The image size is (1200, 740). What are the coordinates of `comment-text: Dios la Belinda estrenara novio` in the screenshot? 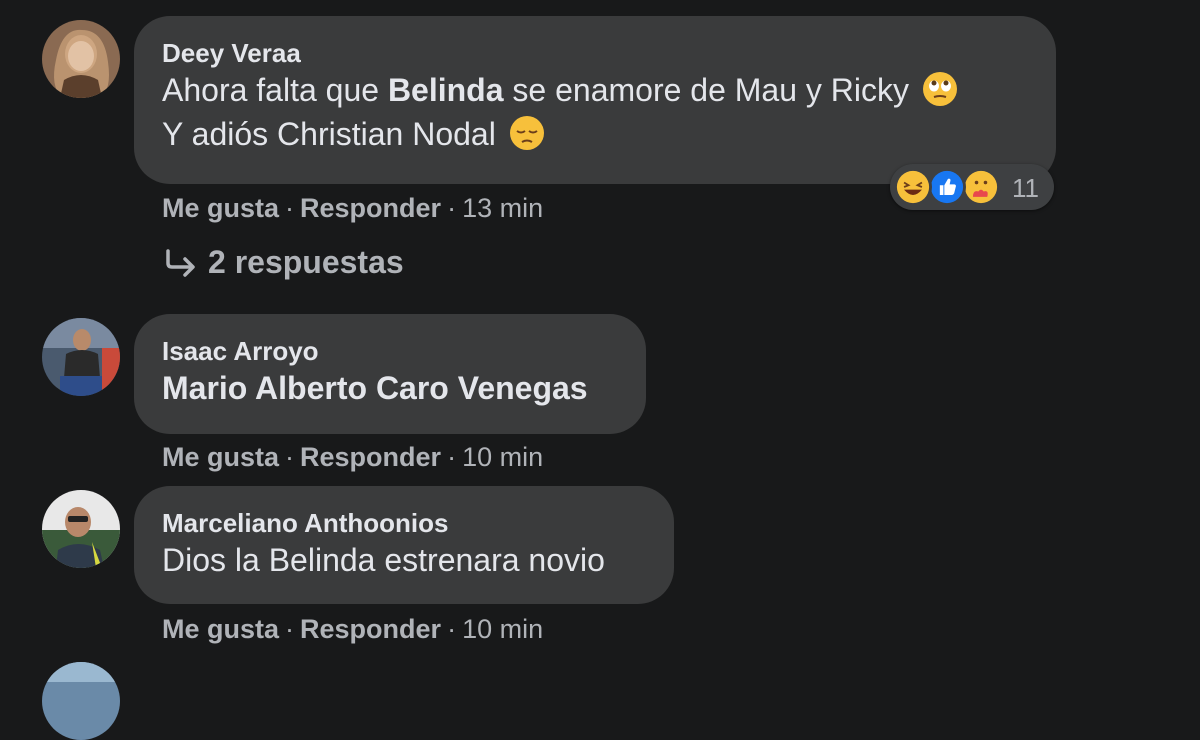 It's located at (383, 560).